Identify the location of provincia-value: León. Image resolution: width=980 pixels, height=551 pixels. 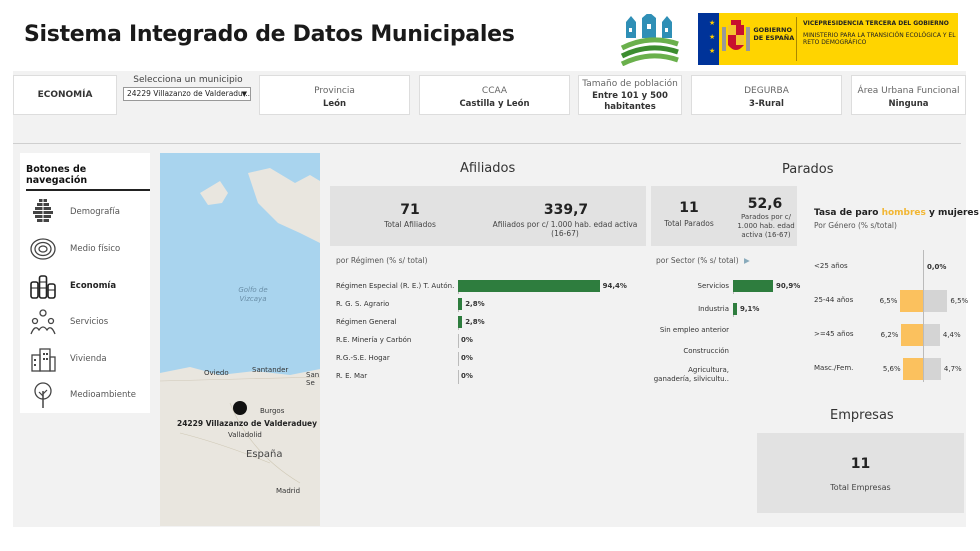
(334, 104).